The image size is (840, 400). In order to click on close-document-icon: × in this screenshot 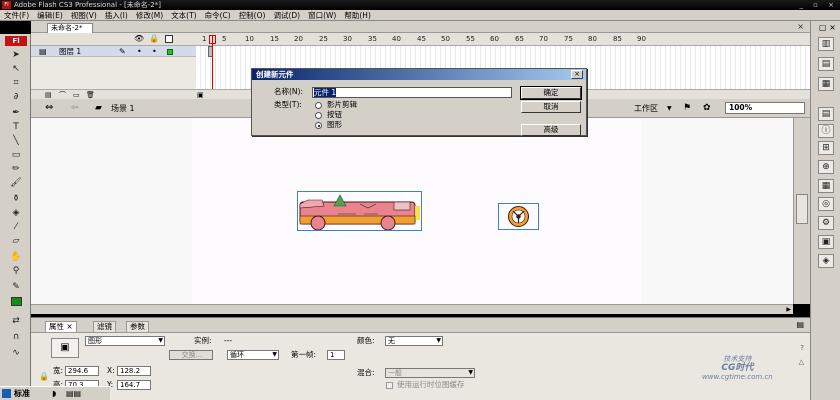, I will do `click(800, 27)`.